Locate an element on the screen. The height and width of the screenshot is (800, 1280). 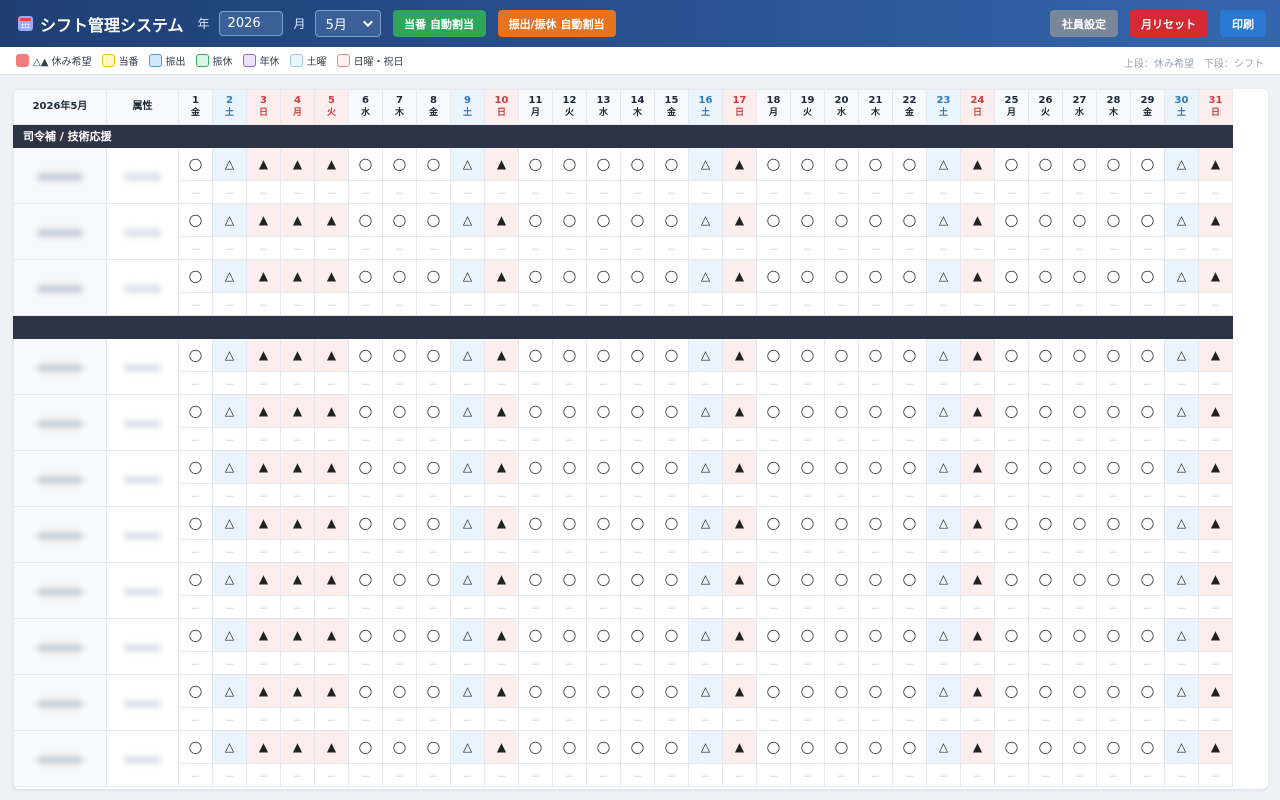
employee-name is located at coordinates (60, 758).